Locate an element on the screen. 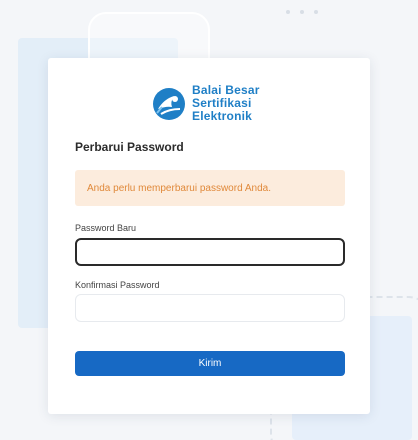 Image resolution: width=418 pixels, height=440 pixels. submit-button: Kirim is located at coordinates (210, 363).